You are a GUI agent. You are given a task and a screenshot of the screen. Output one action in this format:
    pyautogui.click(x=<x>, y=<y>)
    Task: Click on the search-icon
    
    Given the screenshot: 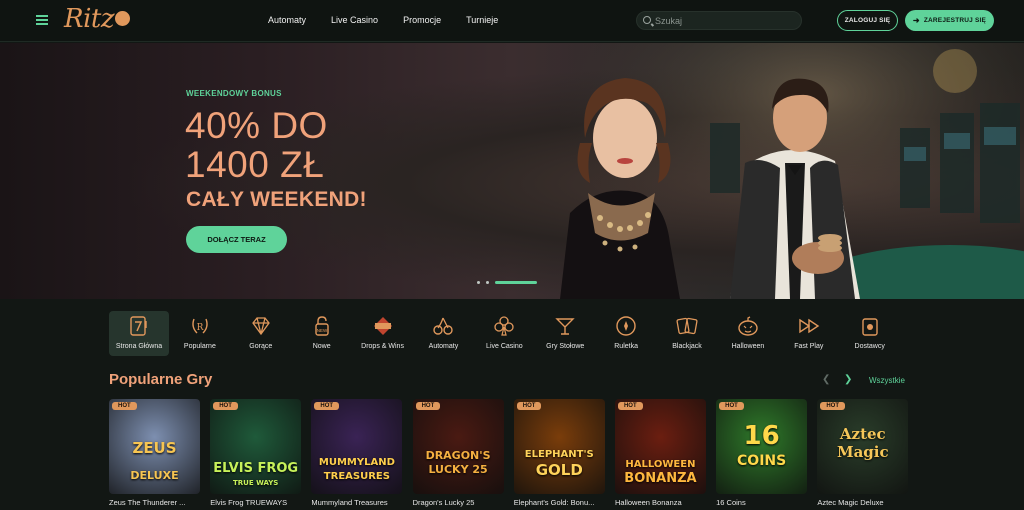 What is the action you would take?
    pyautogui.click(x=647, y=20)
    